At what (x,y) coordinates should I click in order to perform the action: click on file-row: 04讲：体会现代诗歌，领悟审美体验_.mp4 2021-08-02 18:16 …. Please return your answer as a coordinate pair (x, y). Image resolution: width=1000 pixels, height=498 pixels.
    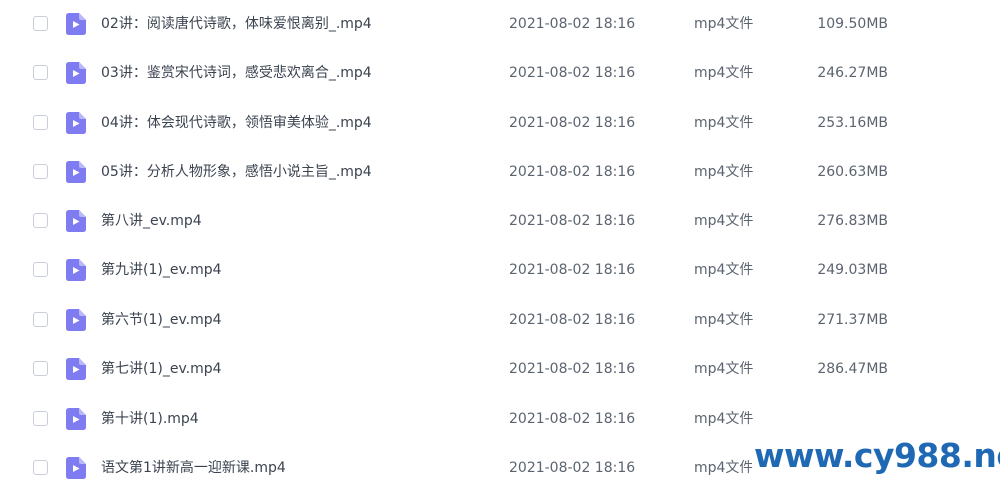
    Looking at the image, I should click on (500, 123).